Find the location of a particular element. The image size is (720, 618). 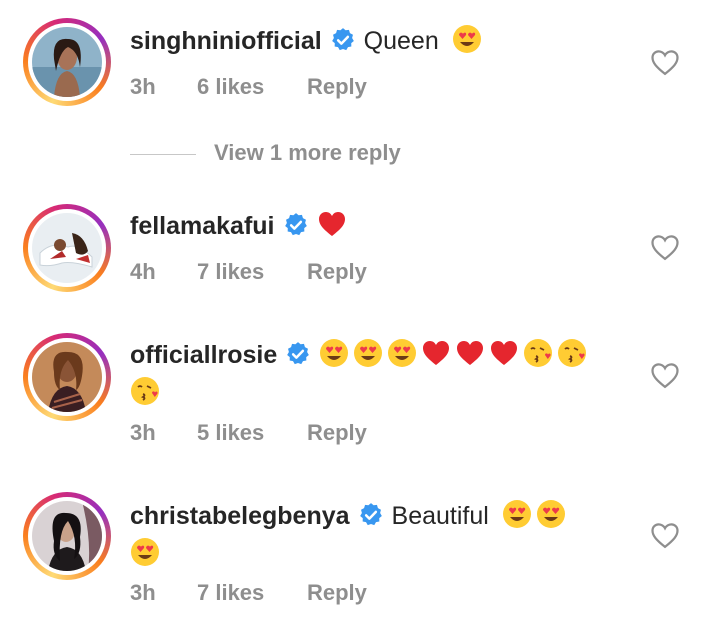

comment-time: 4h is located at coordinates (143, 271).